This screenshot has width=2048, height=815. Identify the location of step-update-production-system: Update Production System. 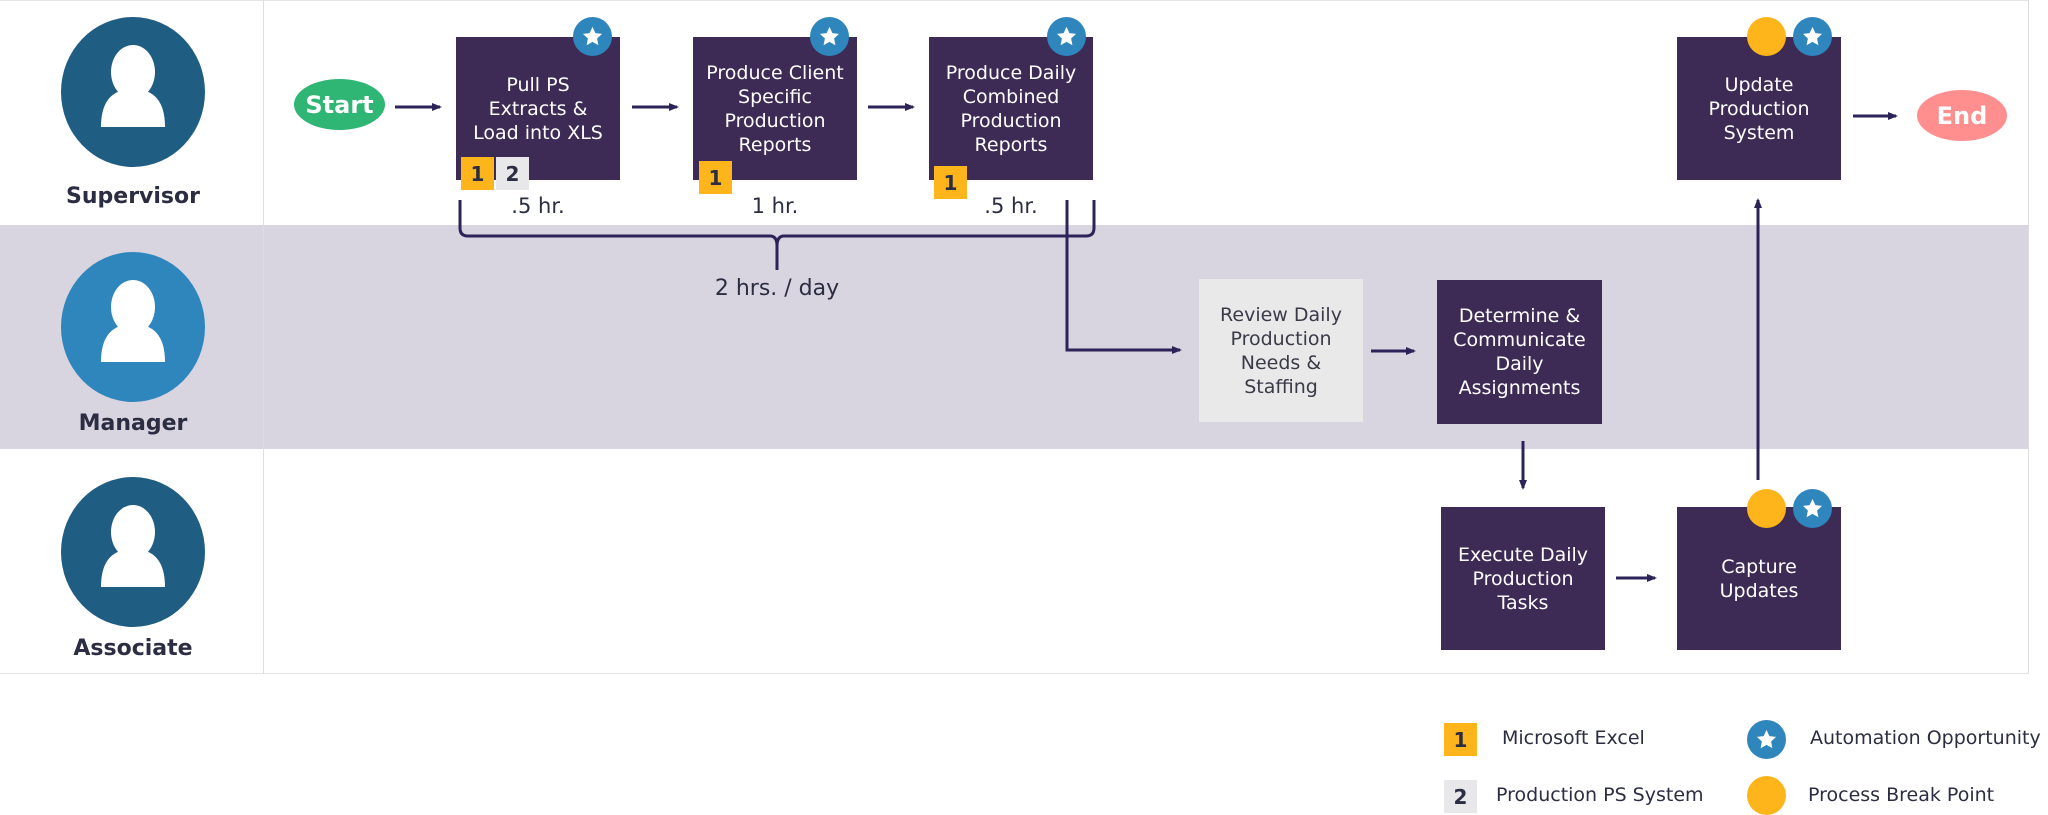
(1759, 108).